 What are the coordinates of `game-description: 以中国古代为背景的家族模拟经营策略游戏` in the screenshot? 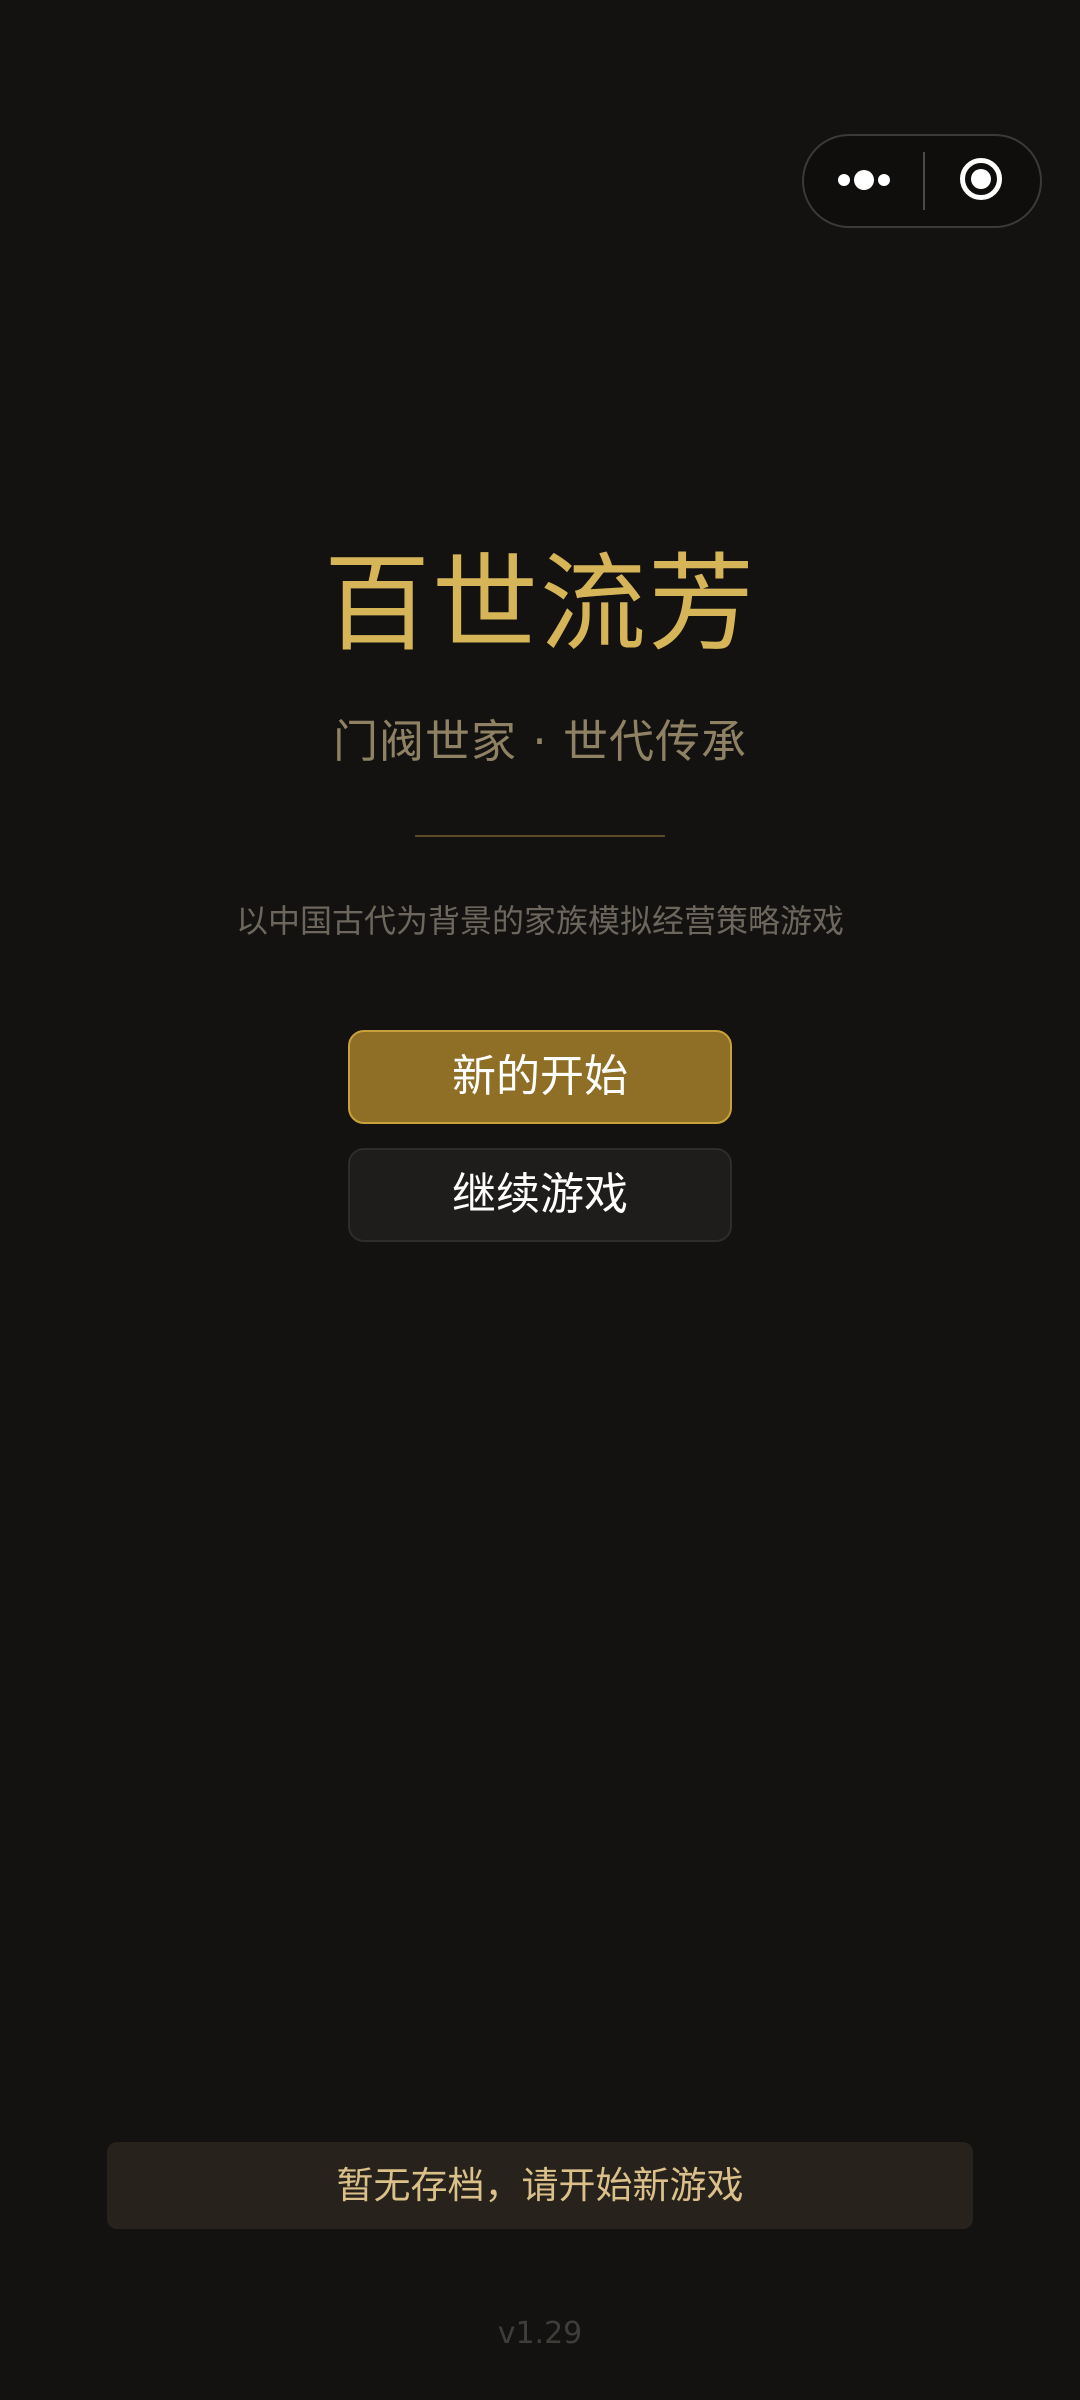 It's located at (539, 921).